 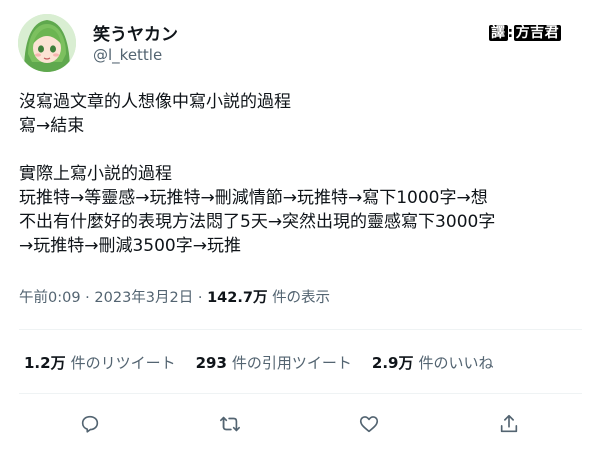 I want to click on retweet-icon, so click(x=230, y=424).